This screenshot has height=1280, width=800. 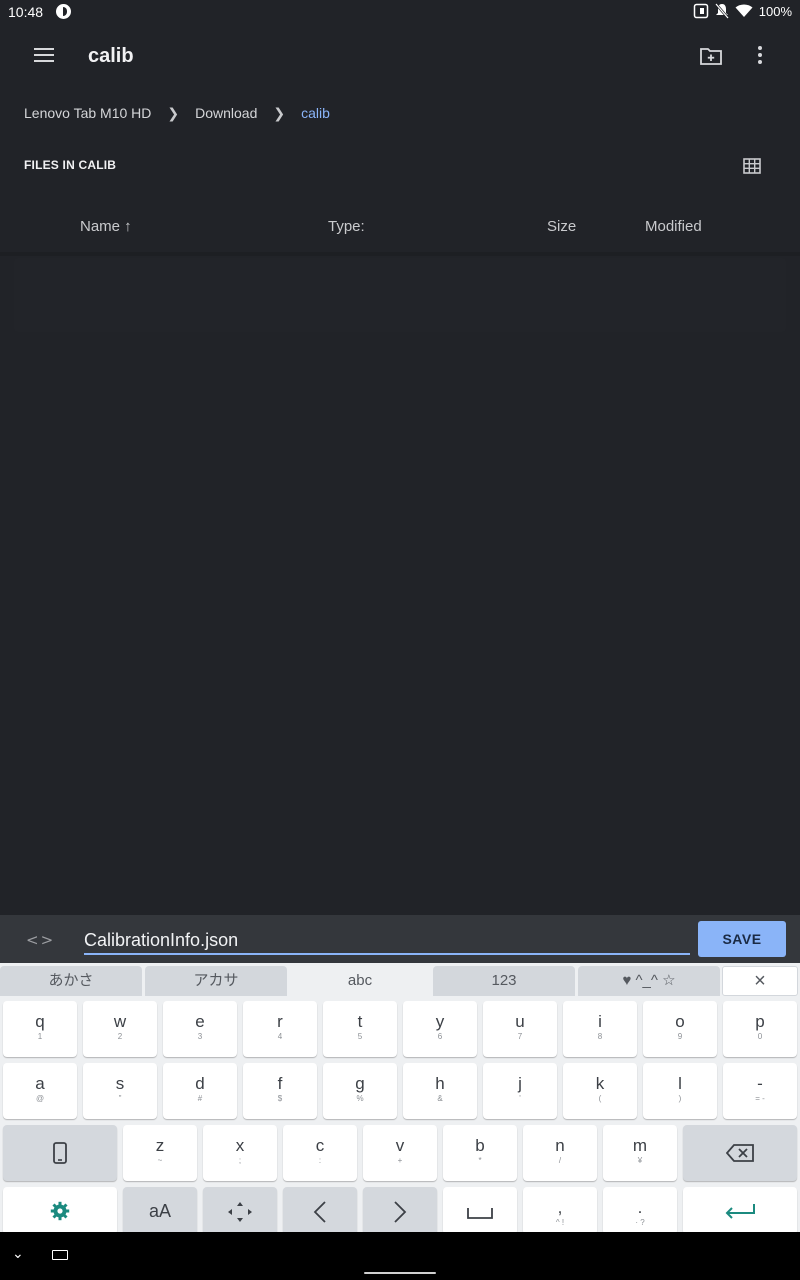 I want to click on key-i: i8, so click(x=600, y=1029).